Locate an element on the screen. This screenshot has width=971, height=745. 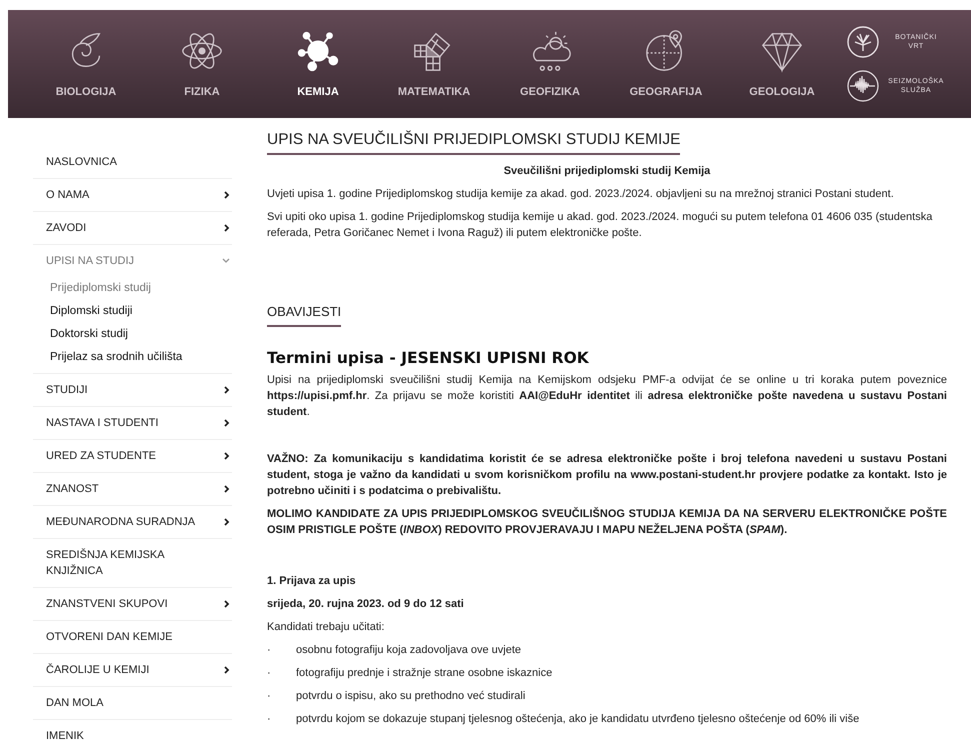
nav-link: FIZIKA is located at coordinates (202, 64).